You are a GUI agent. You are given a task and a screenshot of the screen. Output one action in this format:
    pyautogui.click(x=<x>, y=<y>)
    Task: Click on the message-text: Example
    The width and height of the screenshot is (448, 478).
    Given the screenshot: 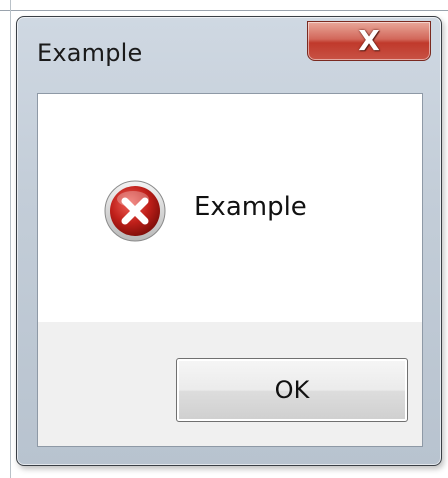 What is the action you would take?
    pyautogui.click(x=250, y=207)
    